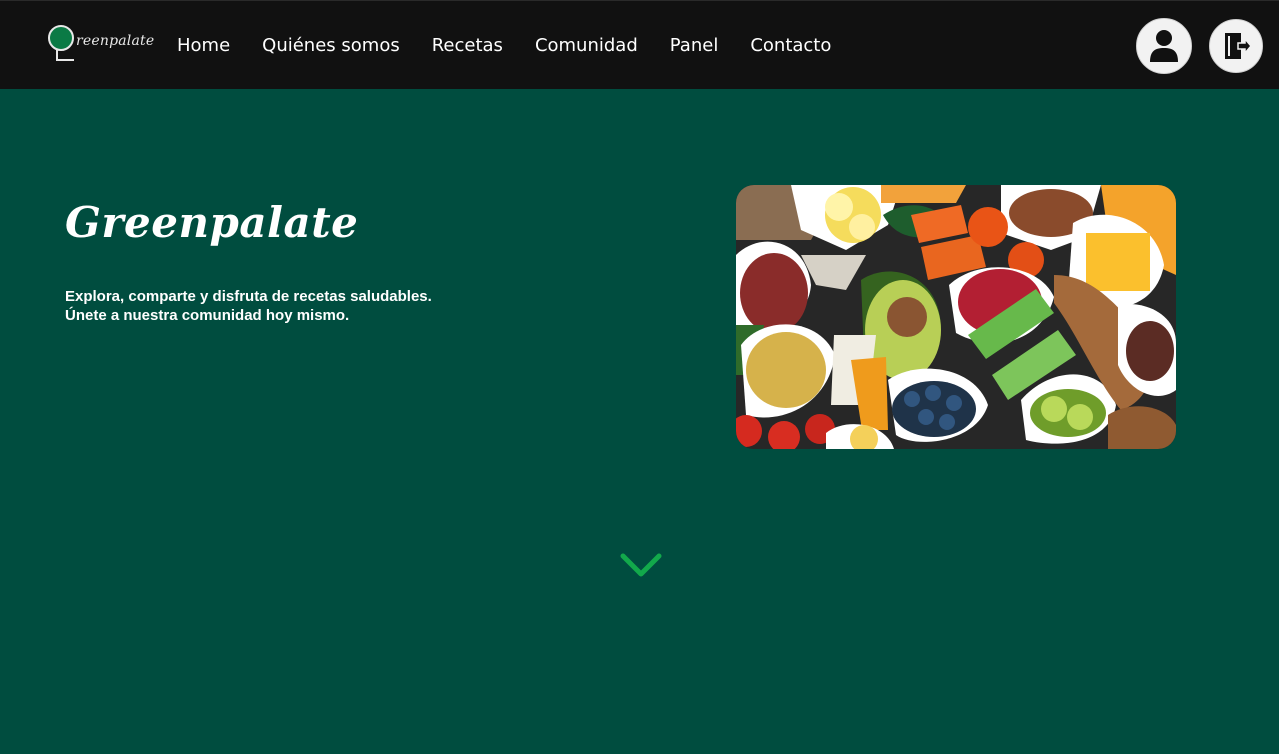  I want to click on logo-tail-icon, so click(65, 55).